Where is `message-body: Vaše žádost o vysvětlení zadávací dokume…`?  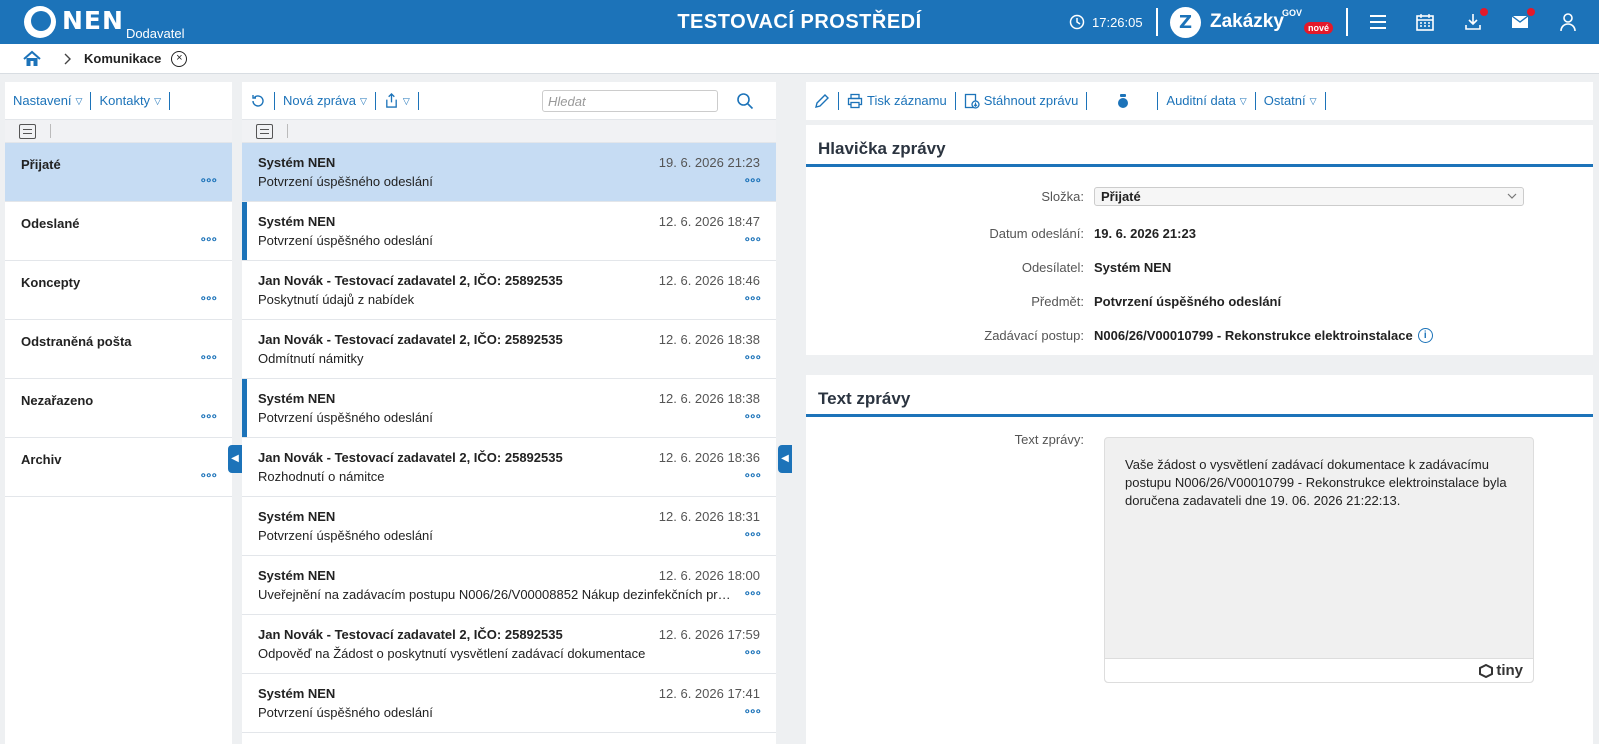 message-body: Vaše žádost o vysvětlení zadávací dokume… is located at coordinates (1316, 482).